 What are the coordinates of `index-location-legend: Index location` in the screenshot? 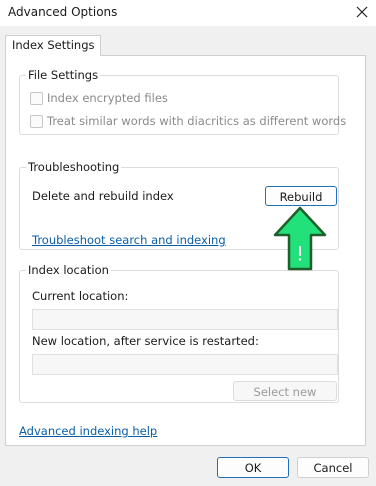 It's located at (68, 270).